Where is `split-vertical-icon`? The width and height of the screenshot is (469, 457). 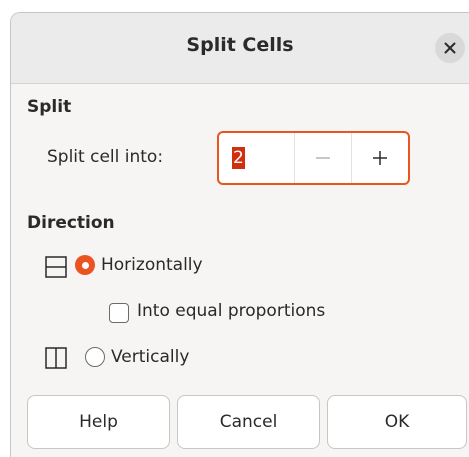 split-vertical-icon is located at coordinates (56, 358).